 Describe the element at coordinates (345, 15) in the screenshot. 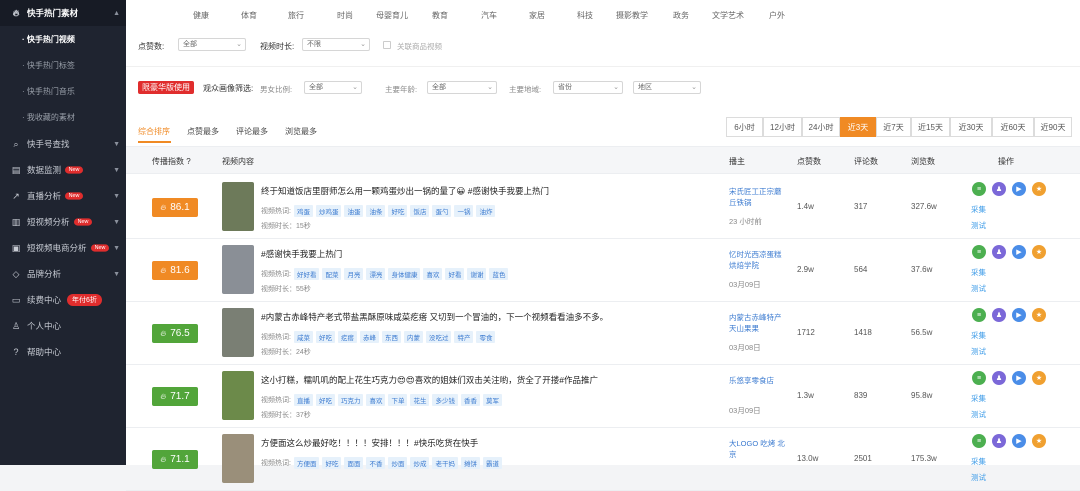

I see `category-tab: 时尚` at that location.